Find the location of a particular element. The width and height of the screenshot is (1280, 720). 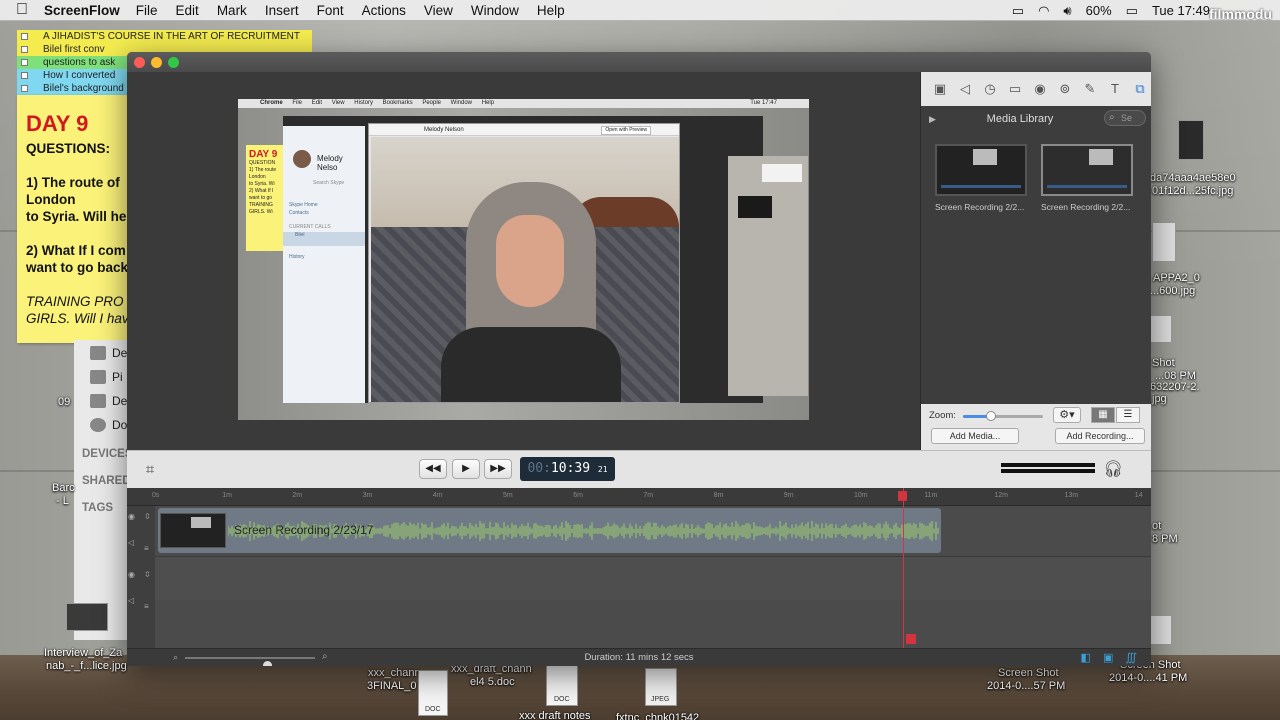

text-icon: T is located at coordinates (1115, 89).